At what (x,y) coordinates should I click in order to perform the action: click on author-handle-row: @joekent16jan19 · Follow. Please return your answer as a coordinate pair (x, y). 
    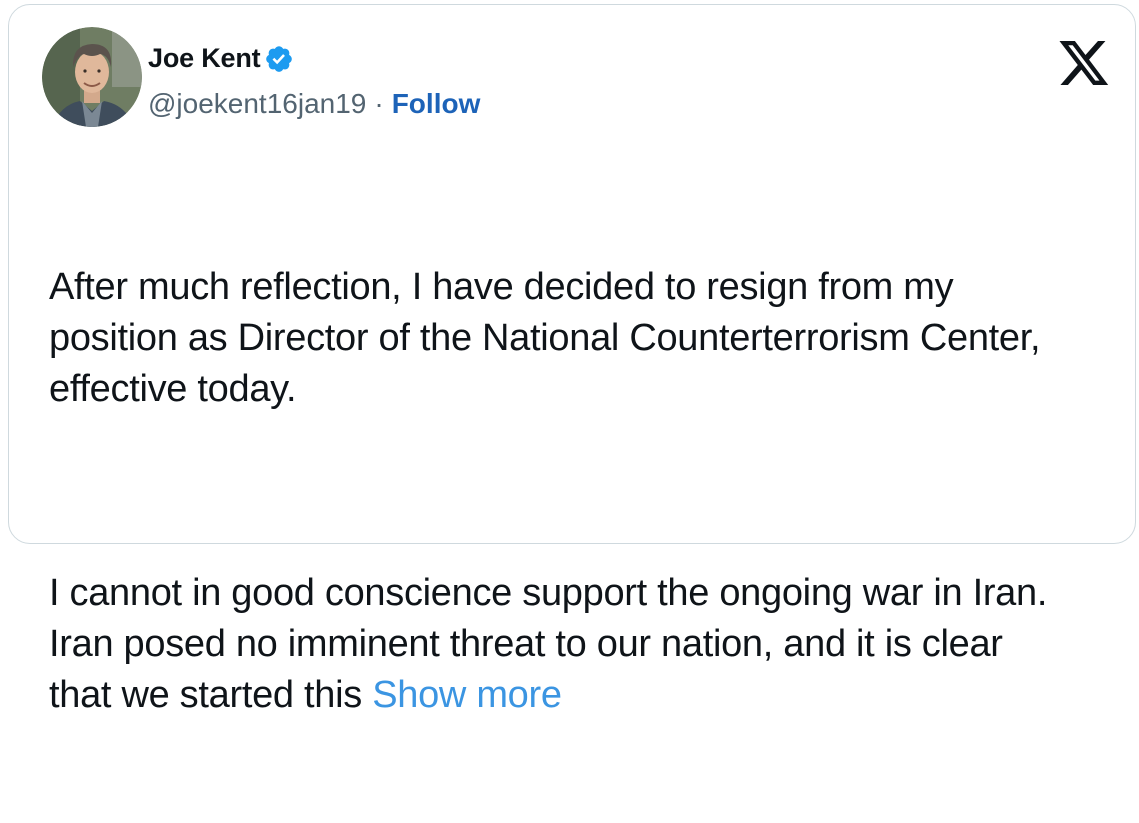
    Looking at the image, I should click on (314, 104).